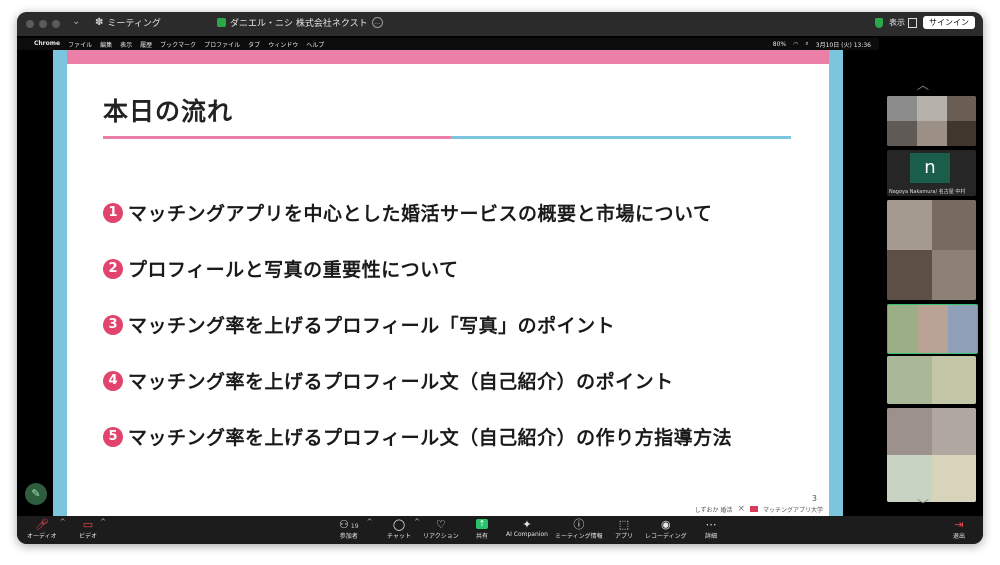 The height and width of the screenshot is (565, 1000). I want to click on agenda-item-text: プロフィールと写真の重要性について, so click(293, 270).